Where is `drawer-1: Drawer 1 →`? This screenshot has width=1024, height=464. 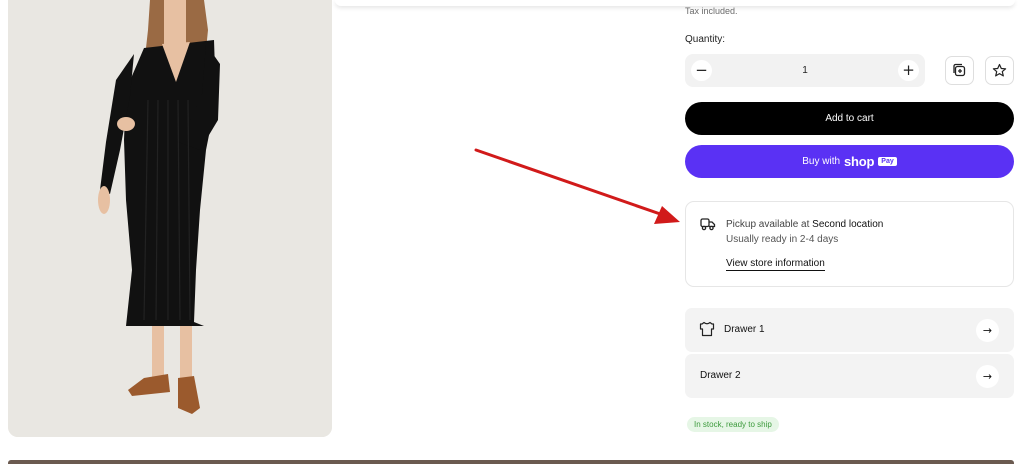
drawer-1: Drawer 1 → is located at coordinates (849, 330).